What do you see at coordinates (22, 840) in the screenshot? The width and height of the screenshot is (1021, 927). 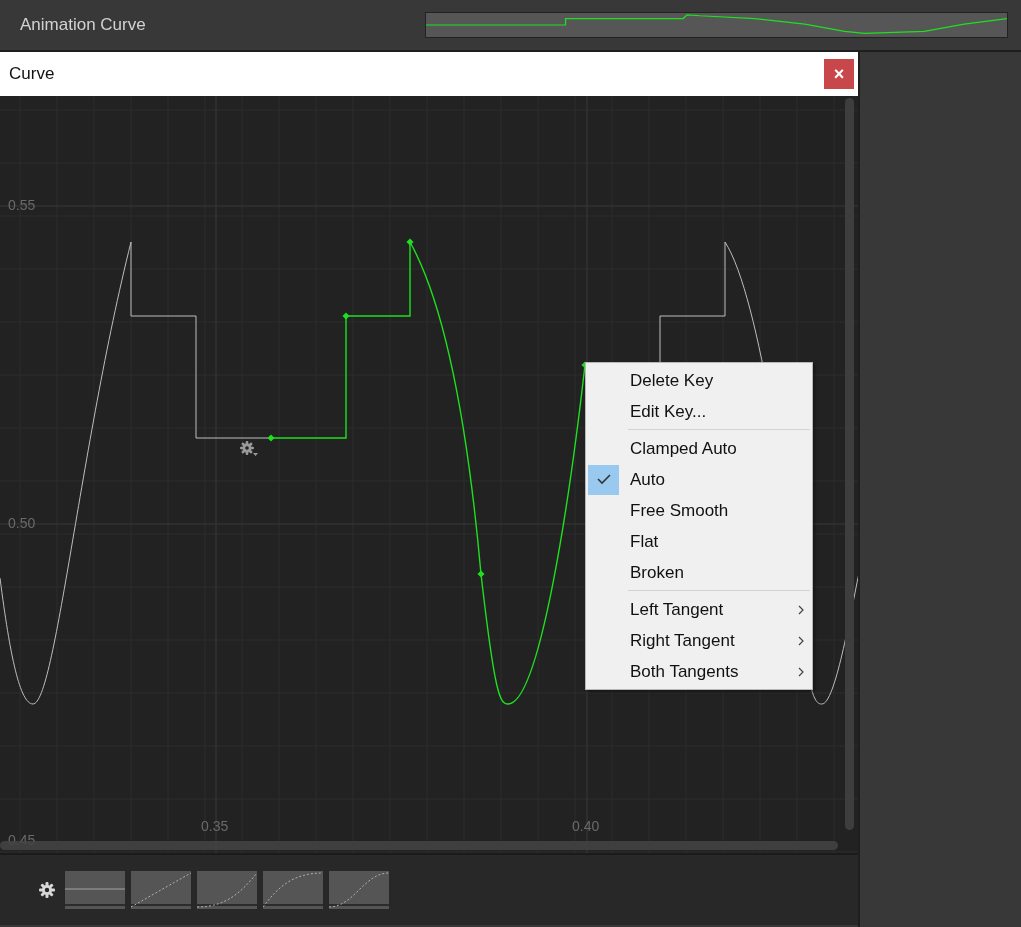 I see `axis-label: 0.45` at bounding box center [22, 840].